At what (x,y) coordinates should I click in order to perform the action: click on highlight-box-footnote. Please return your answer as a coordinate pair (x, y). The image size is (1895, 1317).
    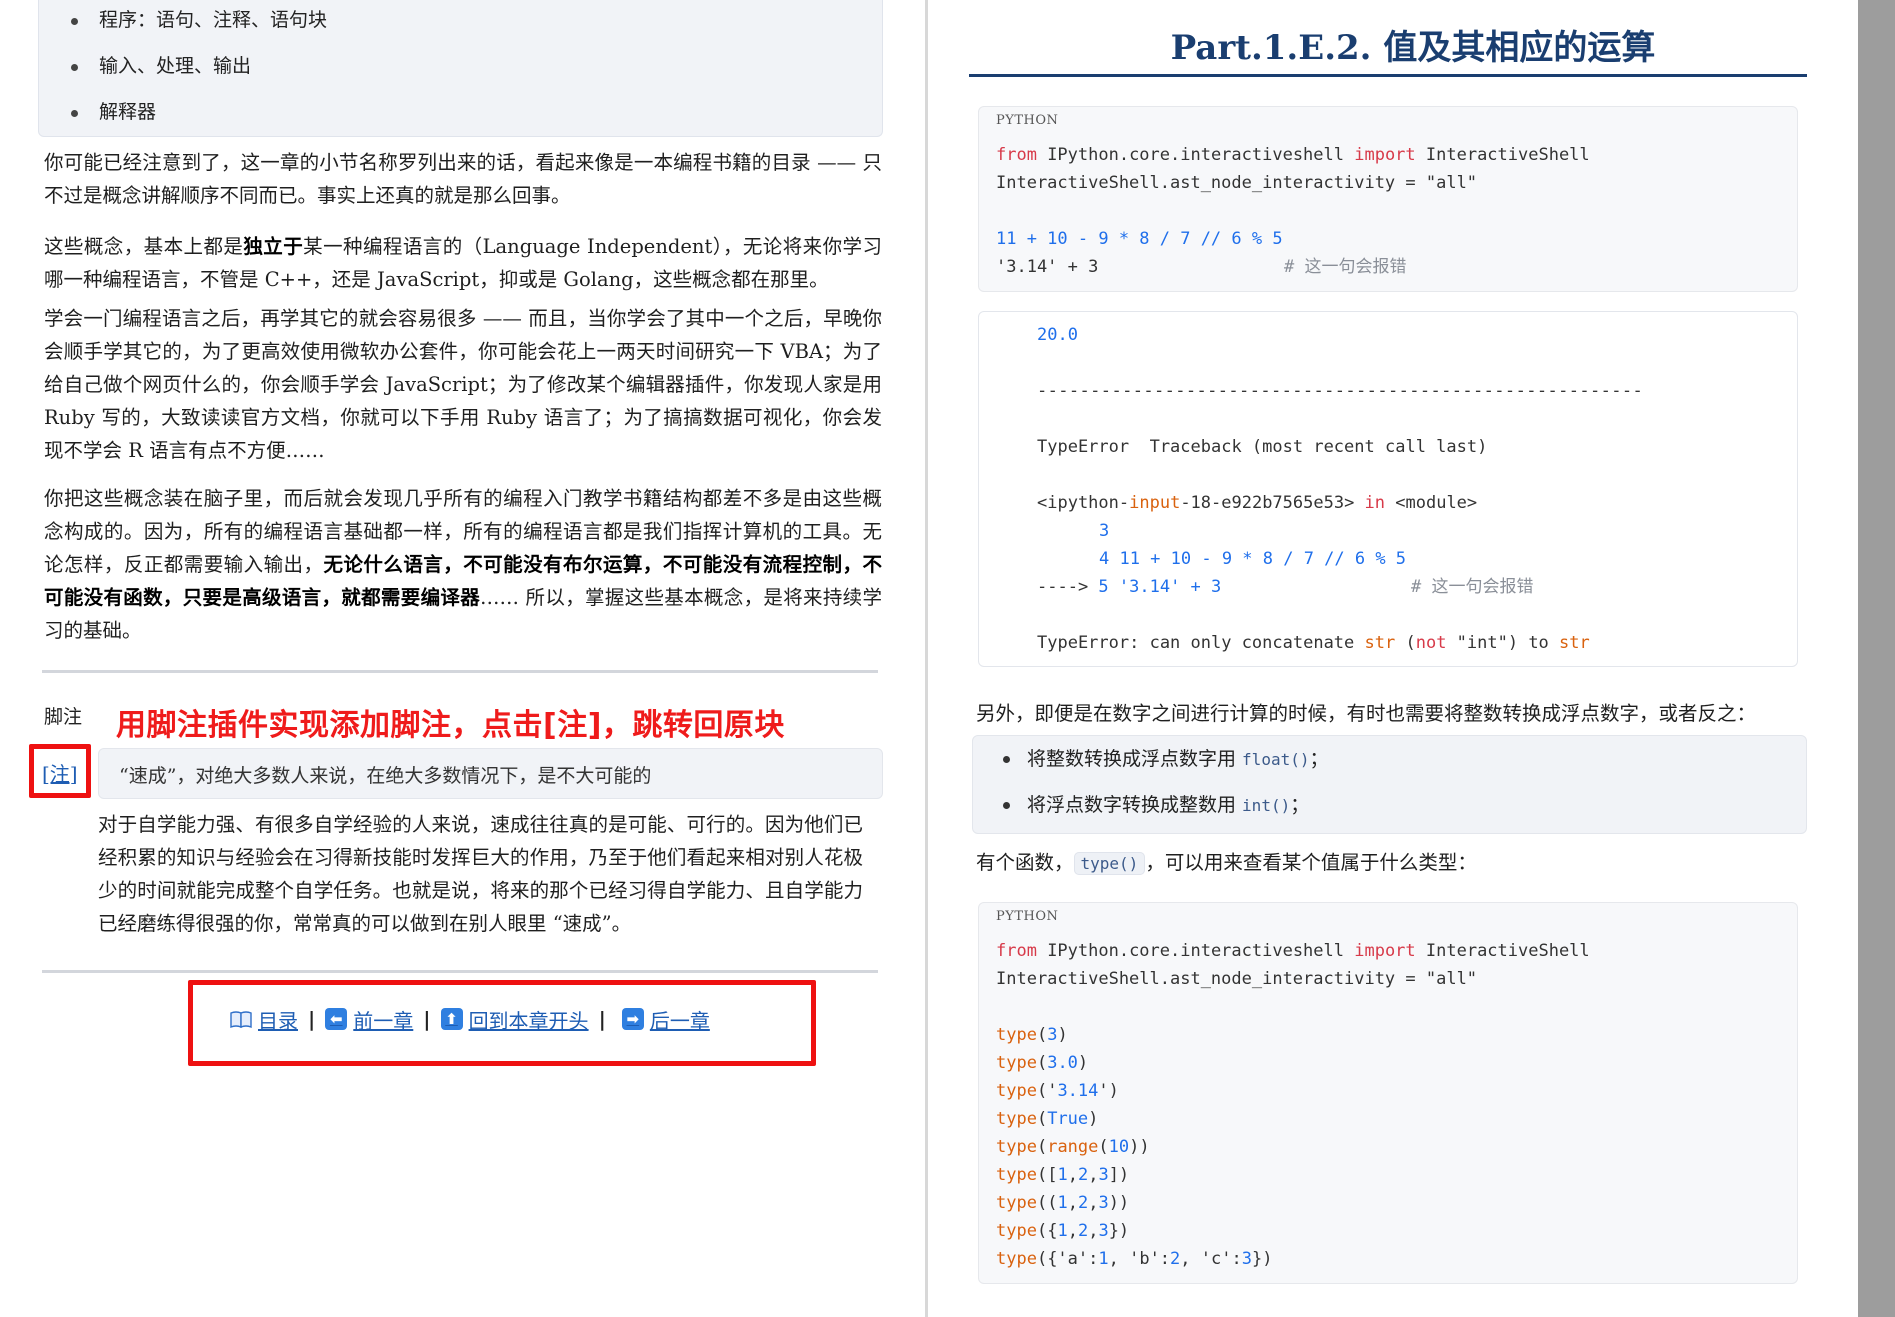
    Looking at the image, I should click on (60, 771).